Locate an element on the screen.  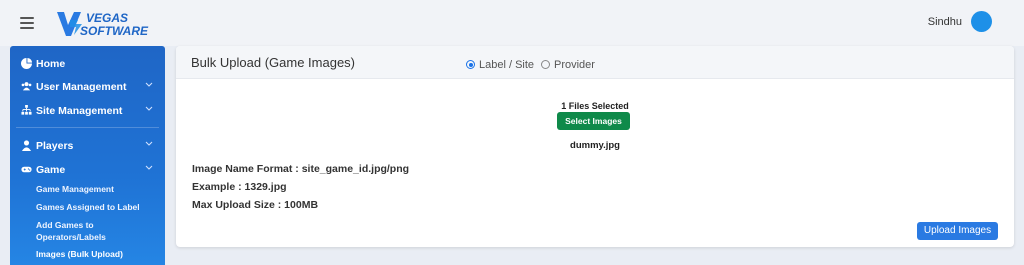
users-icon is located at coordinates (26, 86).